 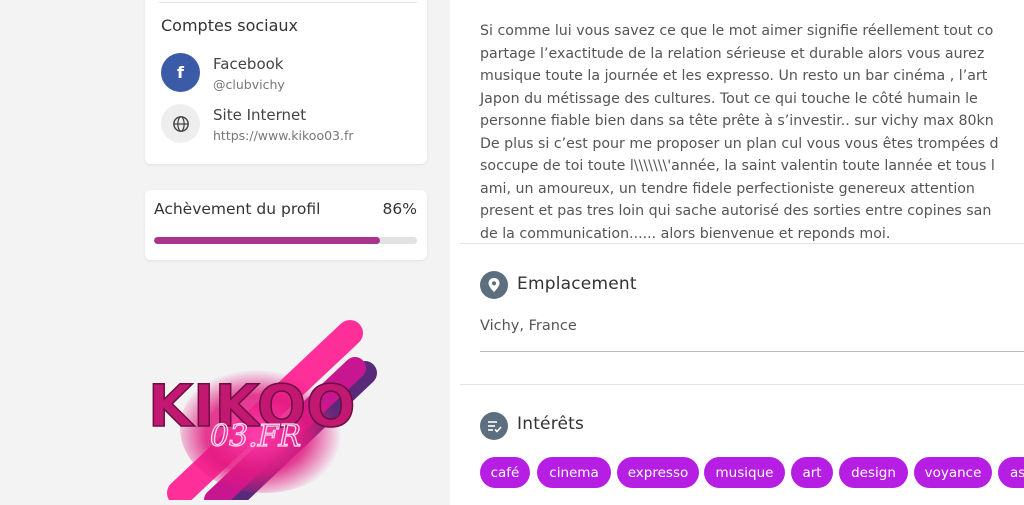 I want to click on location-value: Vichy, France, so click(x=528, y=326).